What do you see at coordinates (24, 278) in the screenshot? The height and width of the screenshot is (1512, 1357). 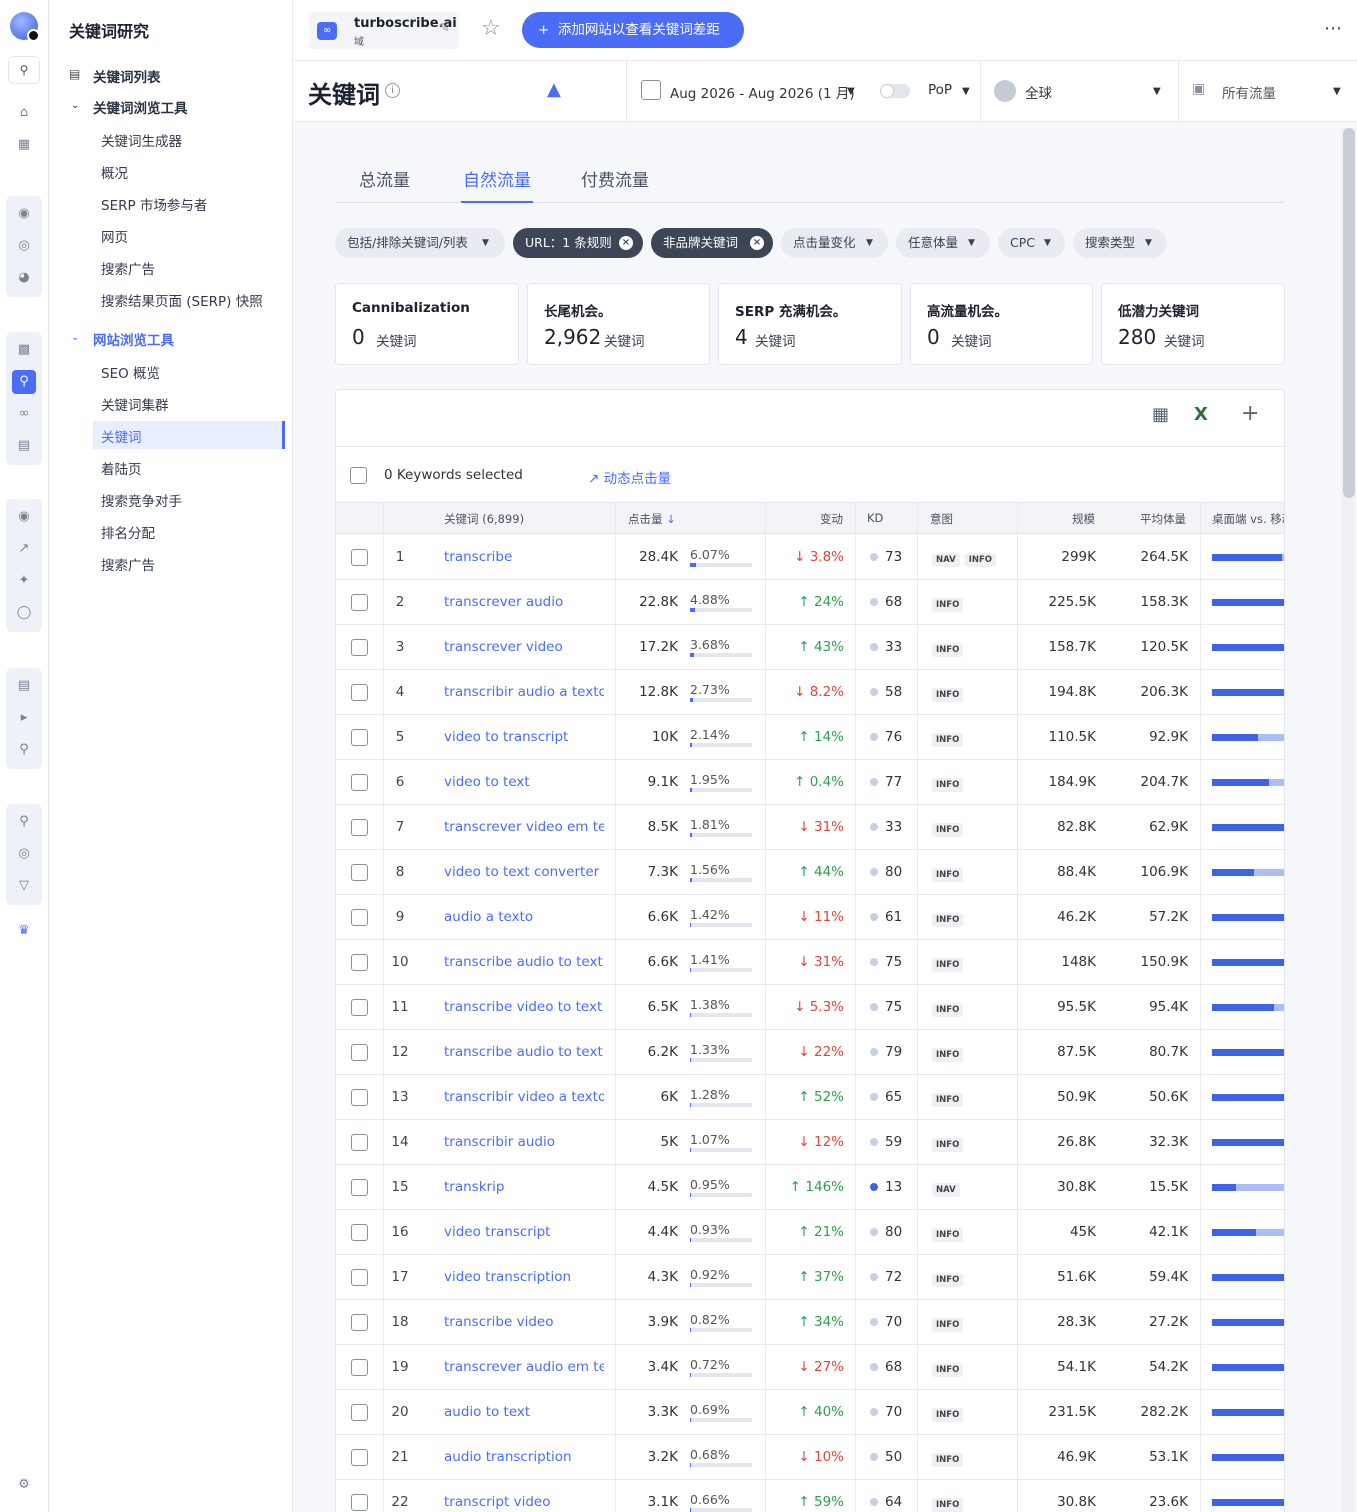 I see `pie-icon: ◕` at bounding box center [24, 278].